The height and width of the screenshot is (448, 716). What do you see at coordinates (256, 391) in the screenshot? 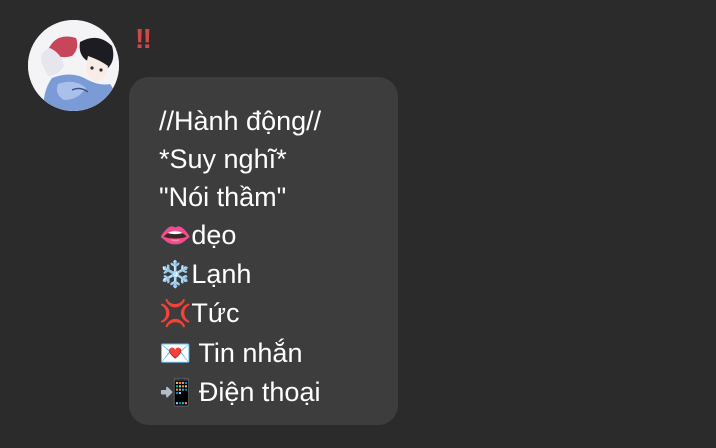
I see `line-text: Điện thoại` at bounding box center [256, 391].